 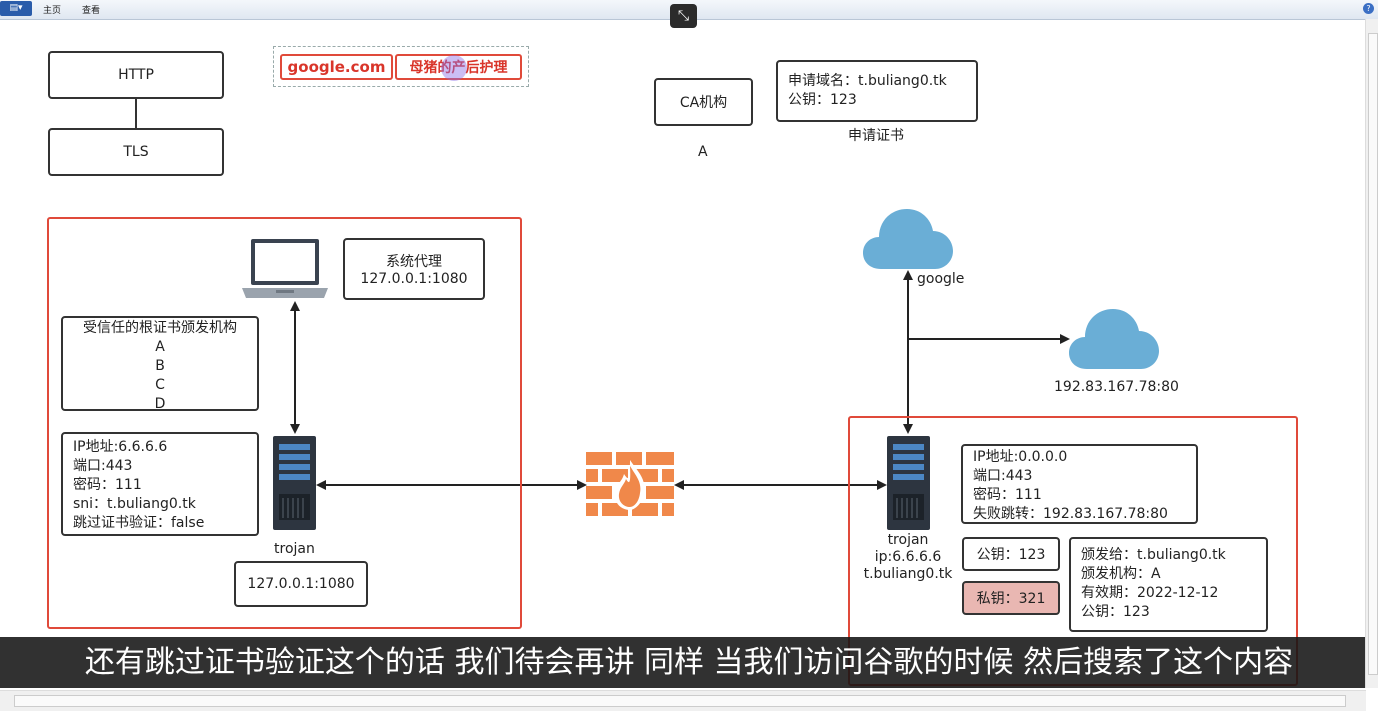 I want to click on public-key-box: 公钥：123, so click(x=1011, y=554).